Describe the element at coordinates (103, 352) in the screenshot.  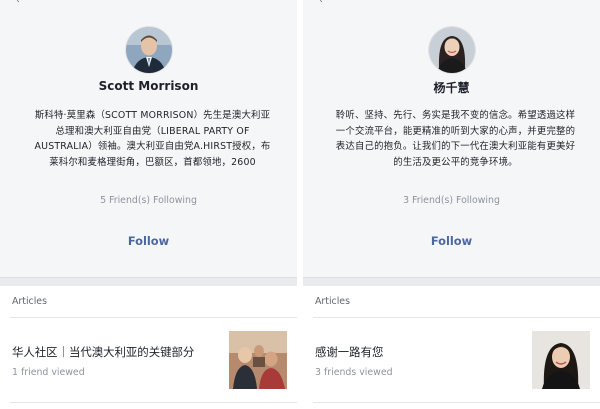
I see `article-title: 华人社区｜当代澳大利亚的关键部分` at that location.